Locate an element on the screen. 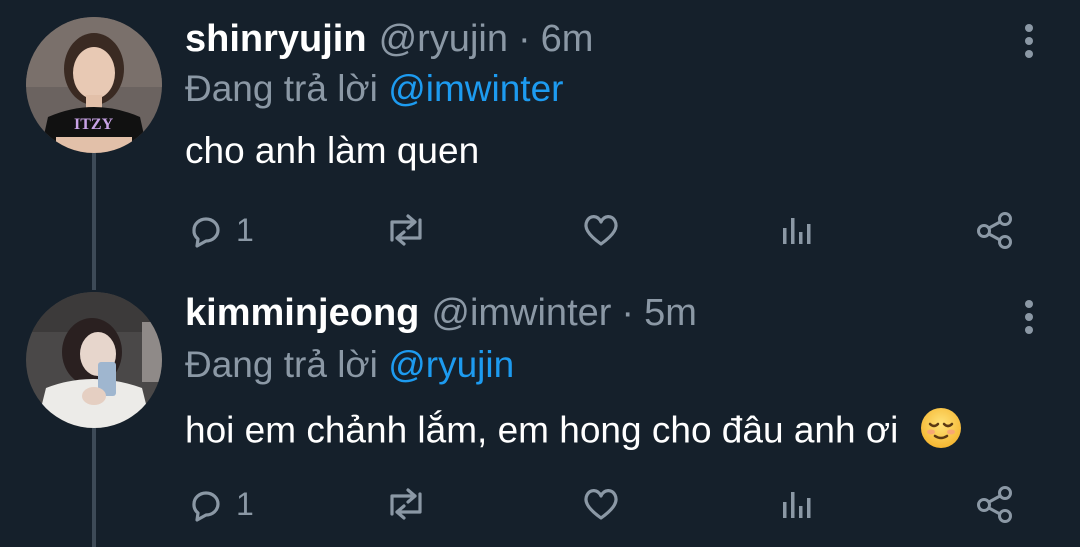  tweet-text-row: hoi em chảnh lắm, em hong cho đâu anh ơi is located at coordinates (574, 432).